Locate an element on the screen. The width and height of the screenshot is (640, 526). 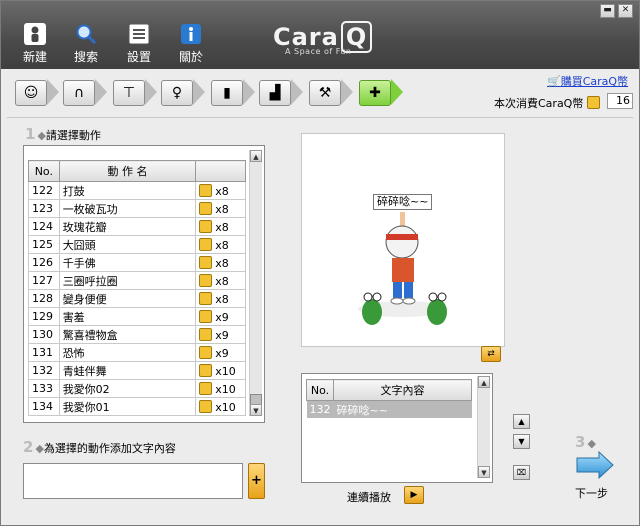
step-shirt: ⊤ is located at coordinates (129, 93).